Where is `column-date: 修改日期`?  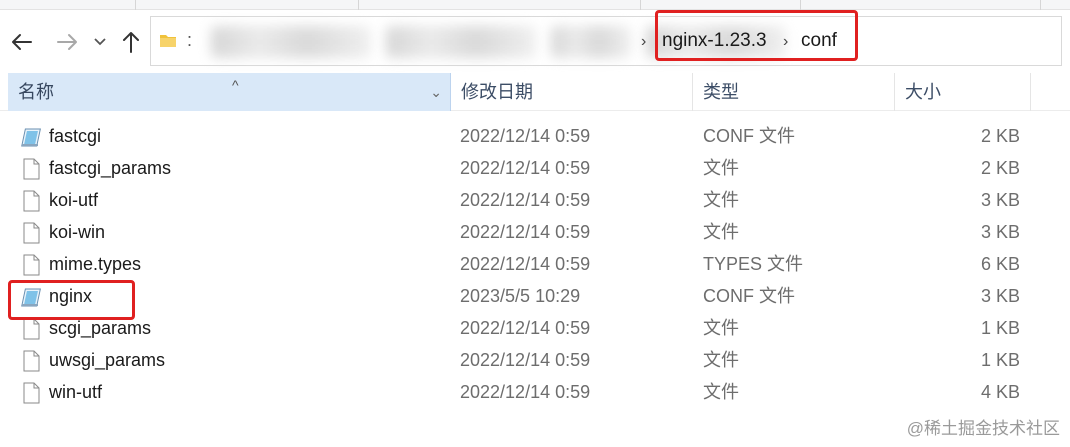 column-date: 修改日期 is located at coordinates (572, 92).